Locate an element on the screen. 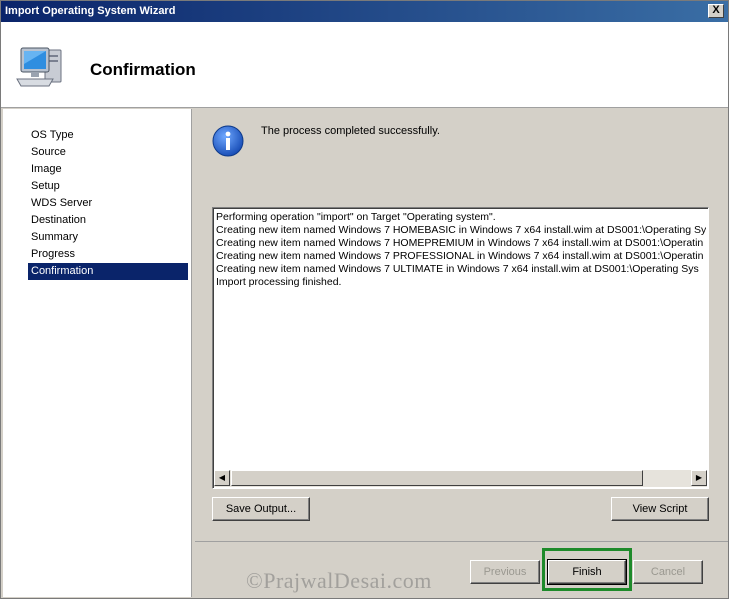 Image resolution: width=729 pixels, height=599 pixels. info-icon is located at coordinates (228, 141).